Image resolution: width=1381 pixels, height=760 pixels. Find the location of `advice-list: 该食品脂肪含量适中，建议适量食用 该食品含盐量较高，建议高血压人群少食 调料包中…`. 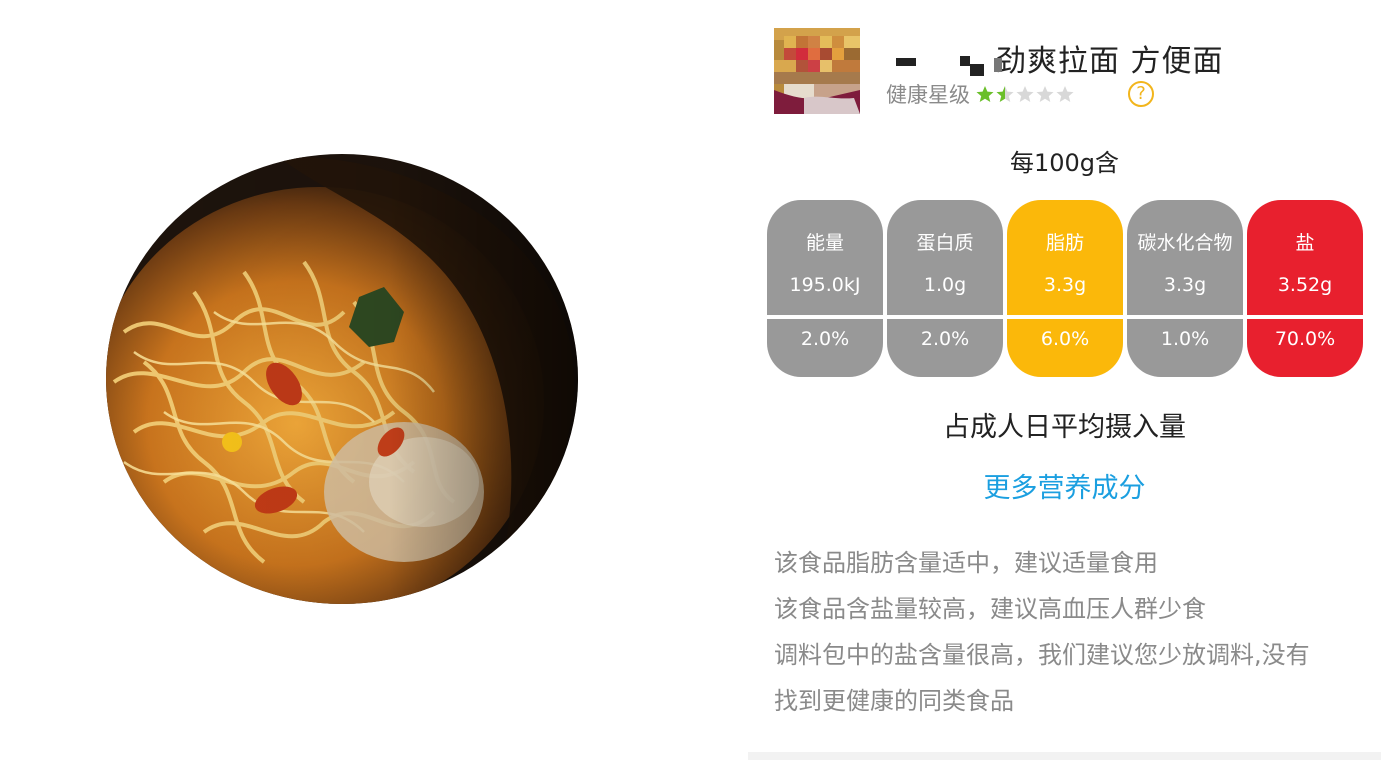

advice-list: 该食品脂肪含量适中，建议适量食用 该食品含盐量较高，建议高血压人群少食 调料包中… is located at coordinates (1074, 632).